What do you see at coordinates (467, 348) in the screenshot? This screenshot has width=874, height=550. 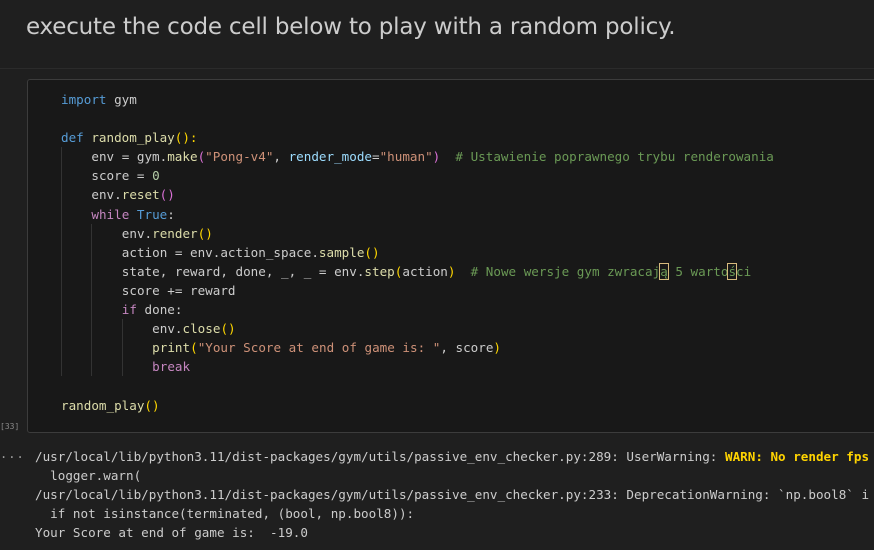 I see `code-token: , score` at bounding box center [467, 348].